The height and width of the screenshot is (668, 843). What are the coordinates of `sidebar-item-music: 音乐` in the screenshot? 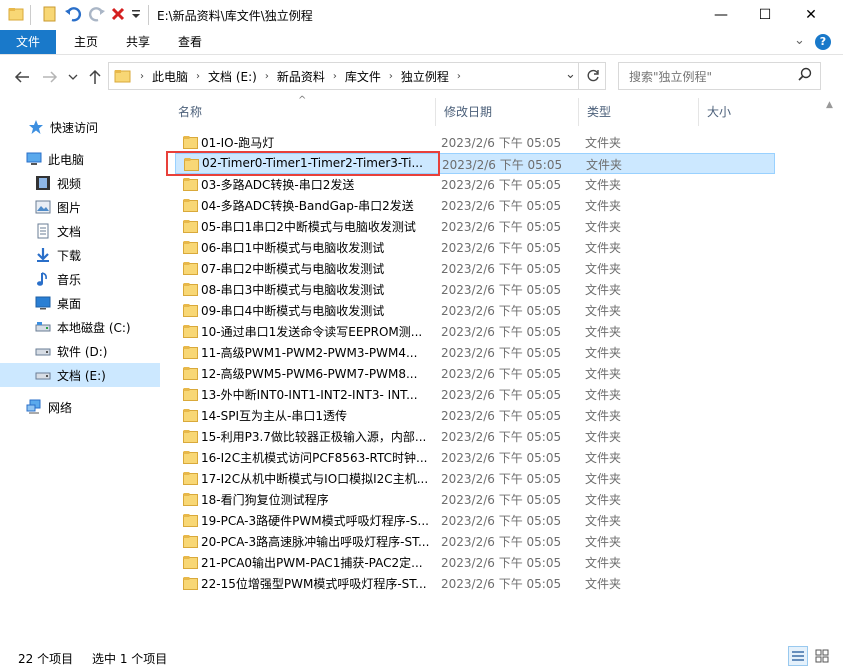 It's located at (80, 279).